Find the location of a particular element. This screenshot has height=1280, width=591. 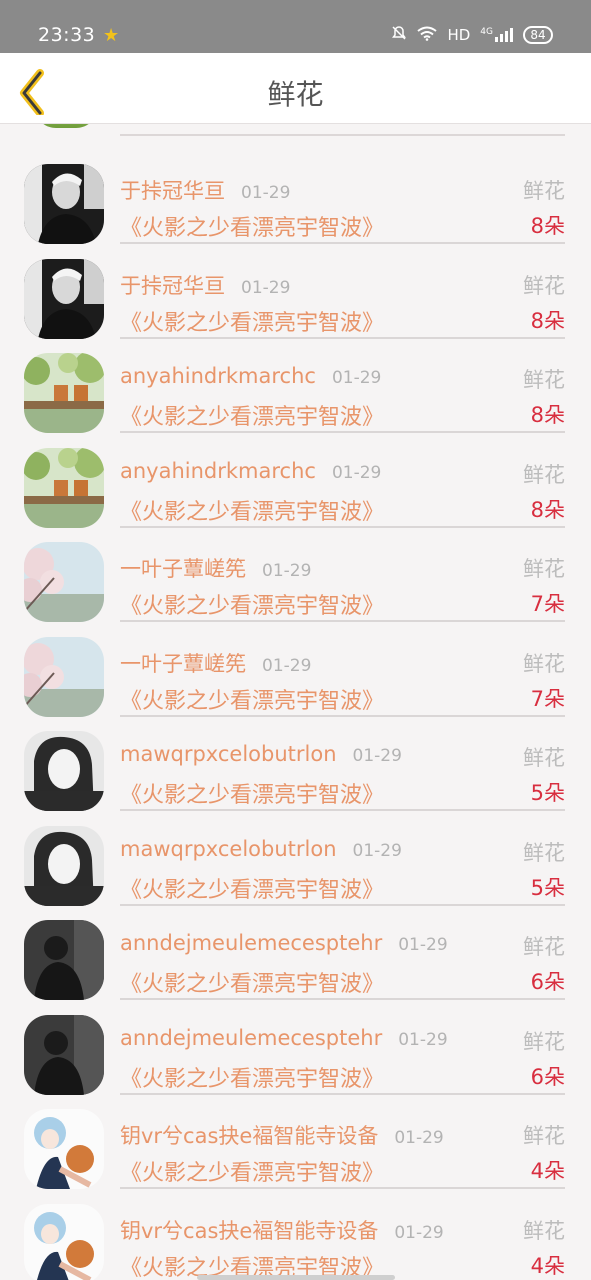

status-icons: HD 4G 84 is located at coordinates (472, 35).